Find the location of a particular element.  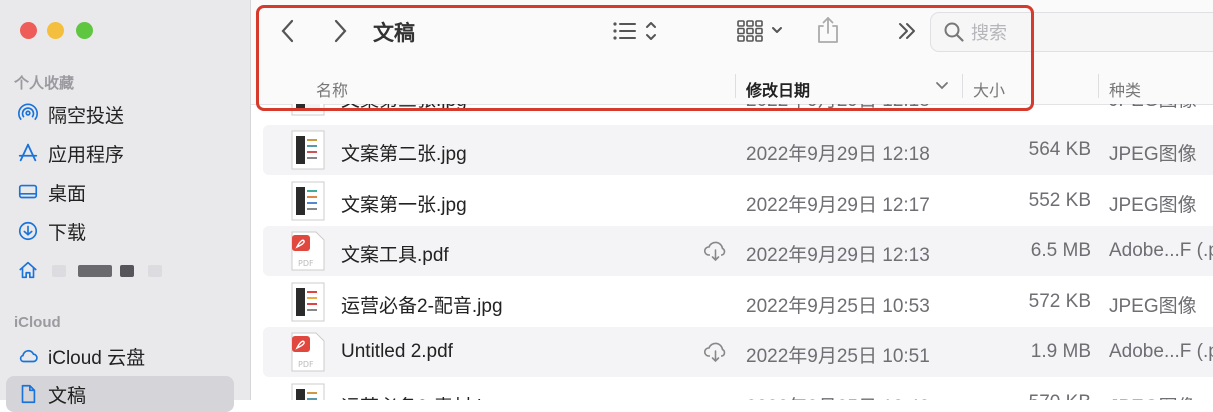

search-field: 搜索 is located at coordinates (1071, 32).